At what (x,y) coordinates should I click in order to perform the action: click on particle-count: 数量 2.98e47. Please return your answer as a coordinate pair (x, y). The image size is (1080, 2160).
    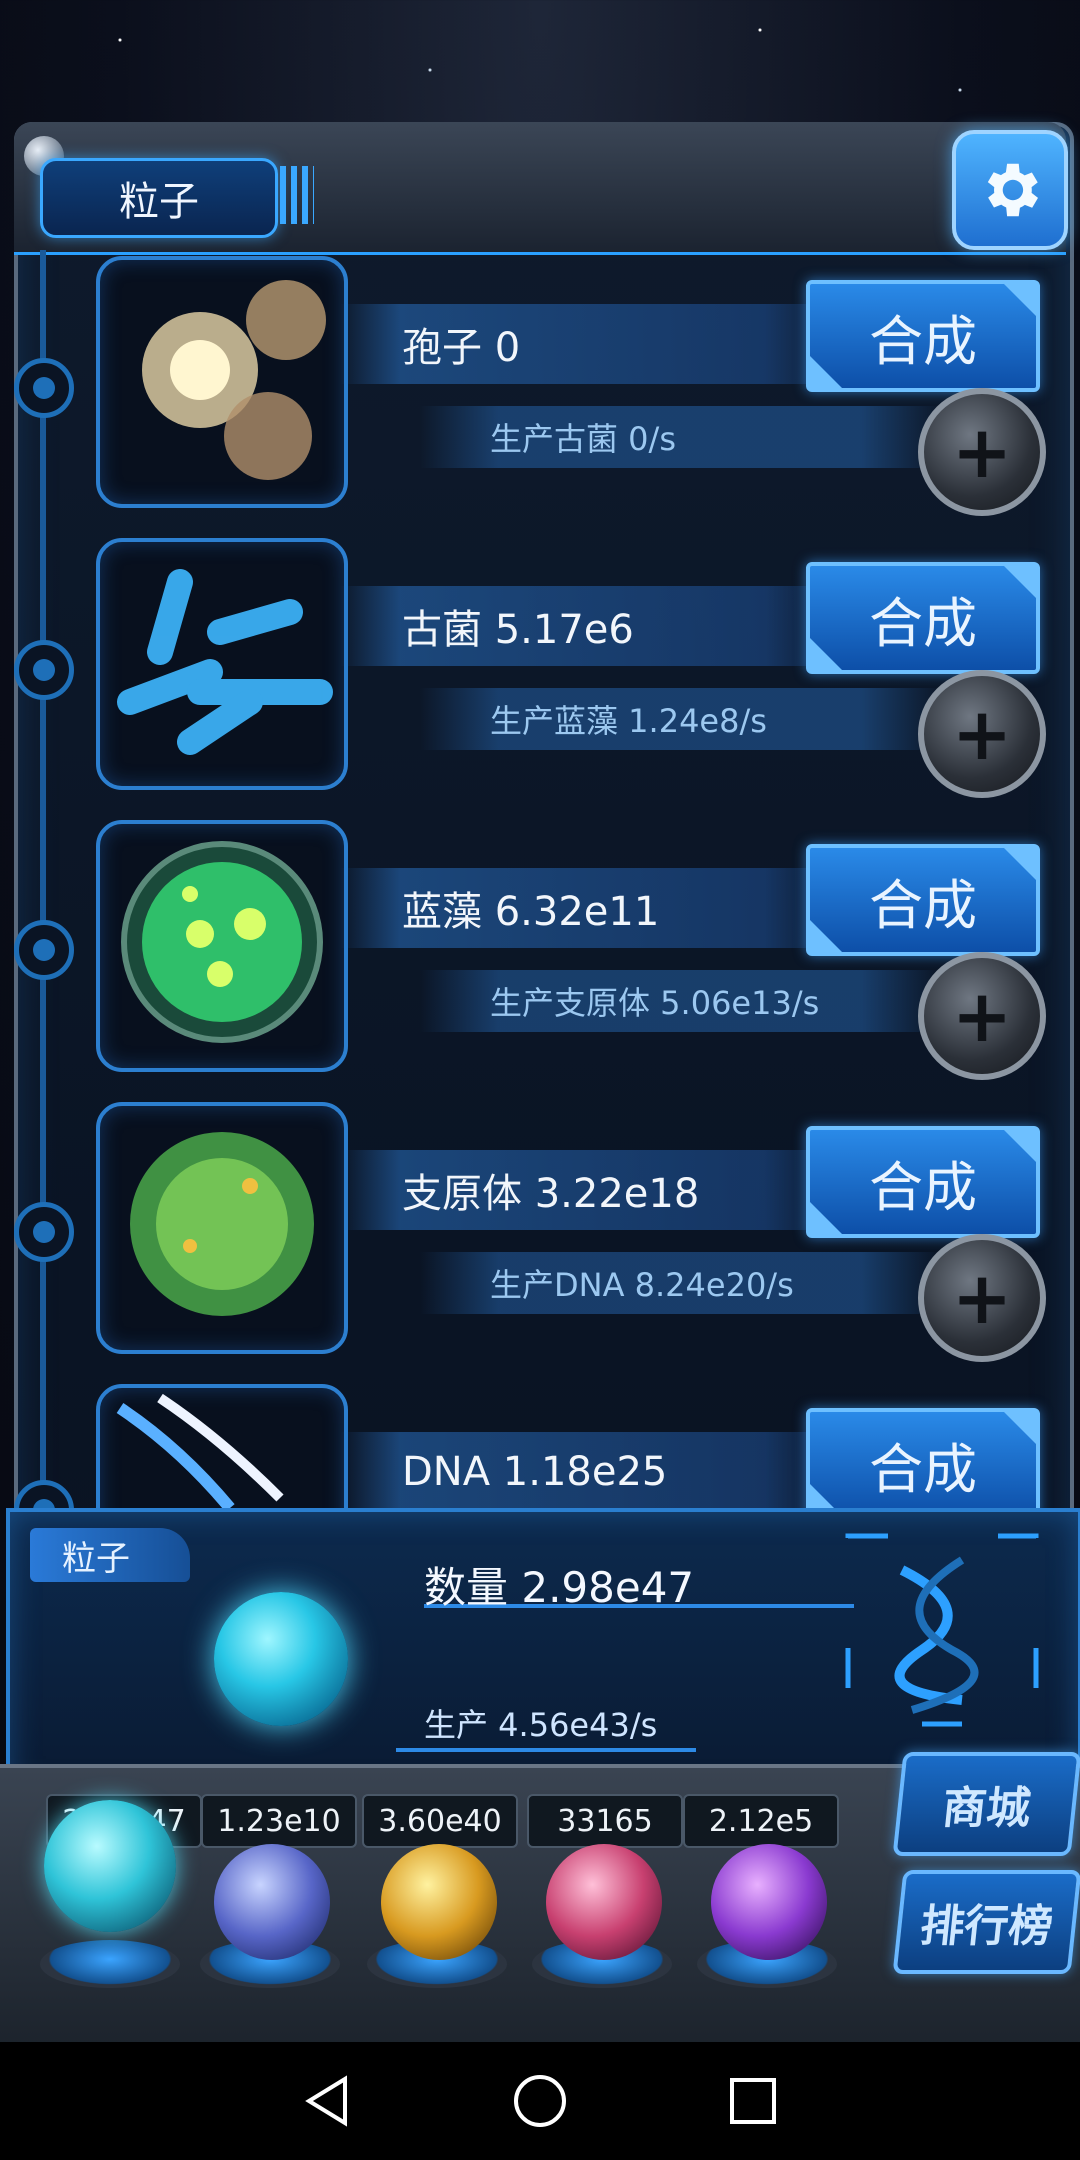
    Looking at the image, I should click on (559, 1587).